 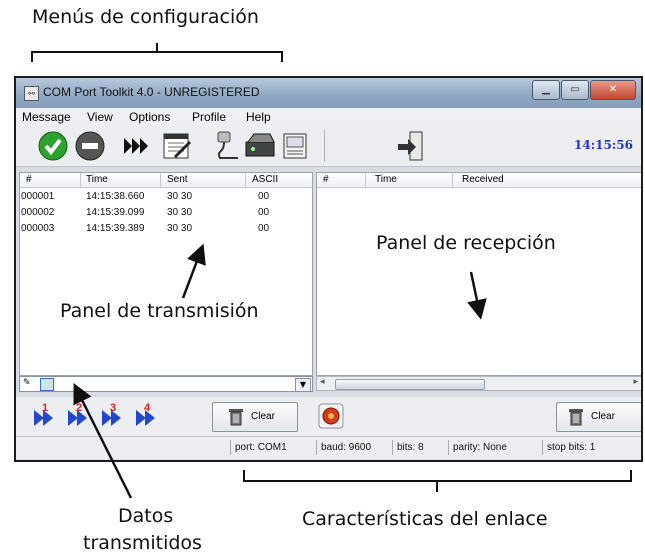 I want to click on recv-table-header: # Time Received, so click(x=479, y=180).